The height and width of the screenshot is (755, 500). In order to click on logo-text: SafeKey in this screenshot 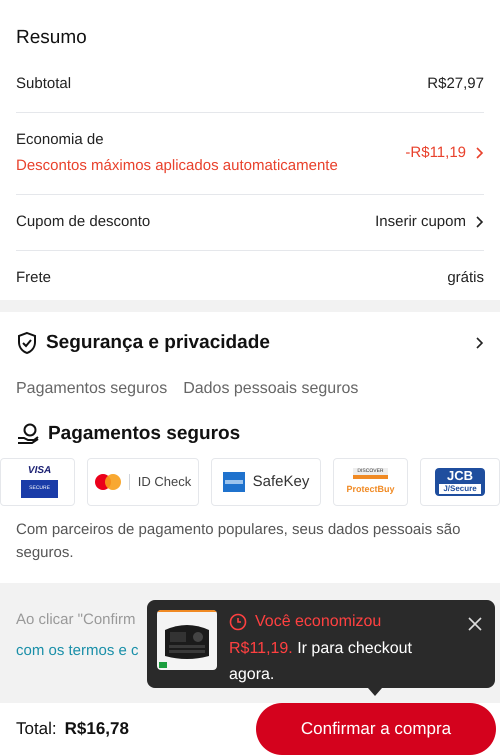, I will do `click(281, 482)`.